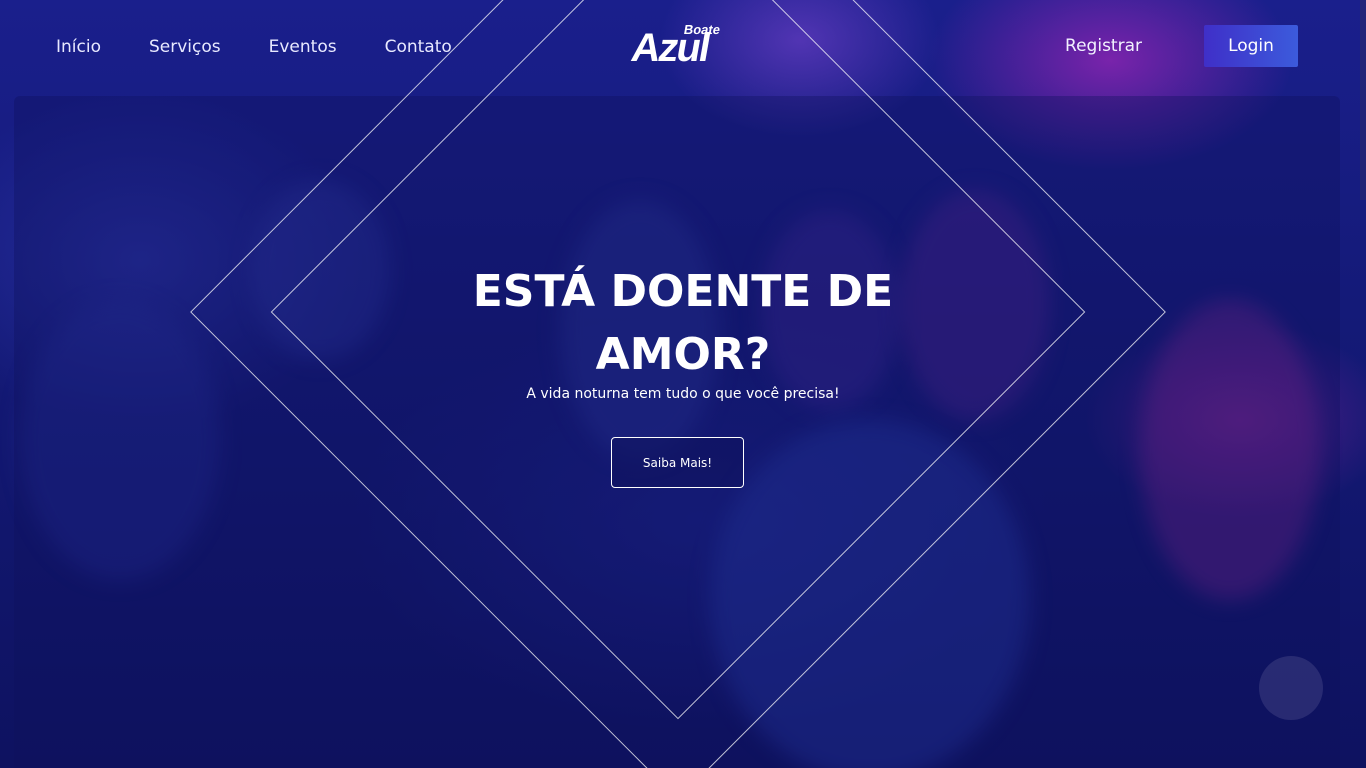  Describe the element at coordinates (254, 47) in the screenshot. I see `main-nav: Início Serviços Eventos Contato` at that location.